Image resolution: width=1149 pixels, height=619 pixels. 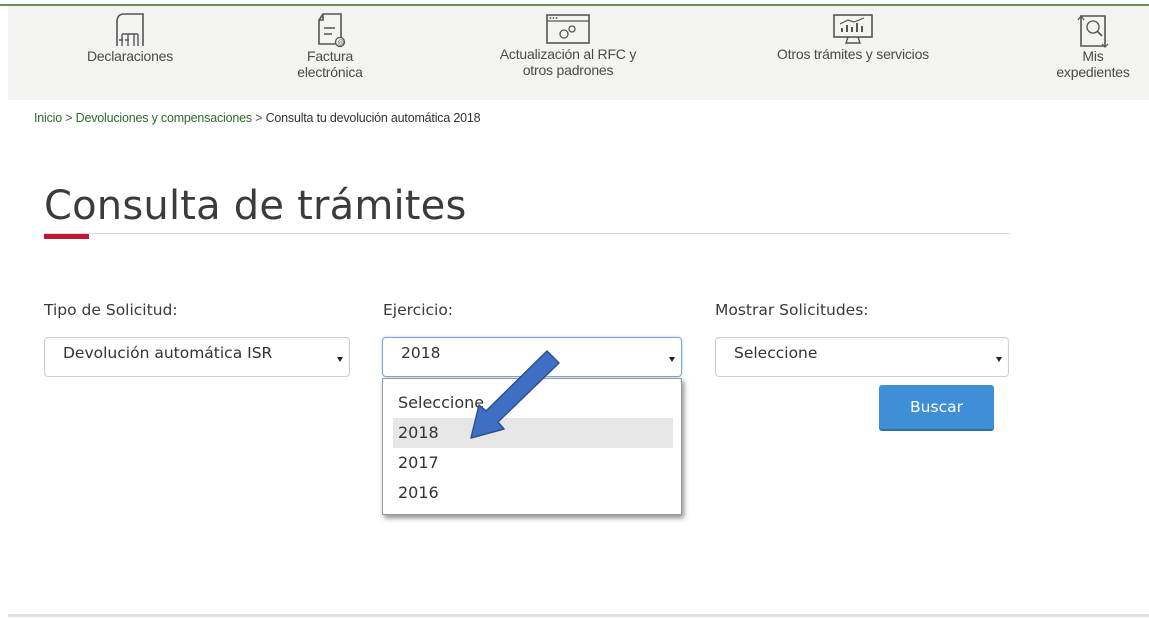 I want to click on ejercicio-value: 2018, so click(x=421, y=353).